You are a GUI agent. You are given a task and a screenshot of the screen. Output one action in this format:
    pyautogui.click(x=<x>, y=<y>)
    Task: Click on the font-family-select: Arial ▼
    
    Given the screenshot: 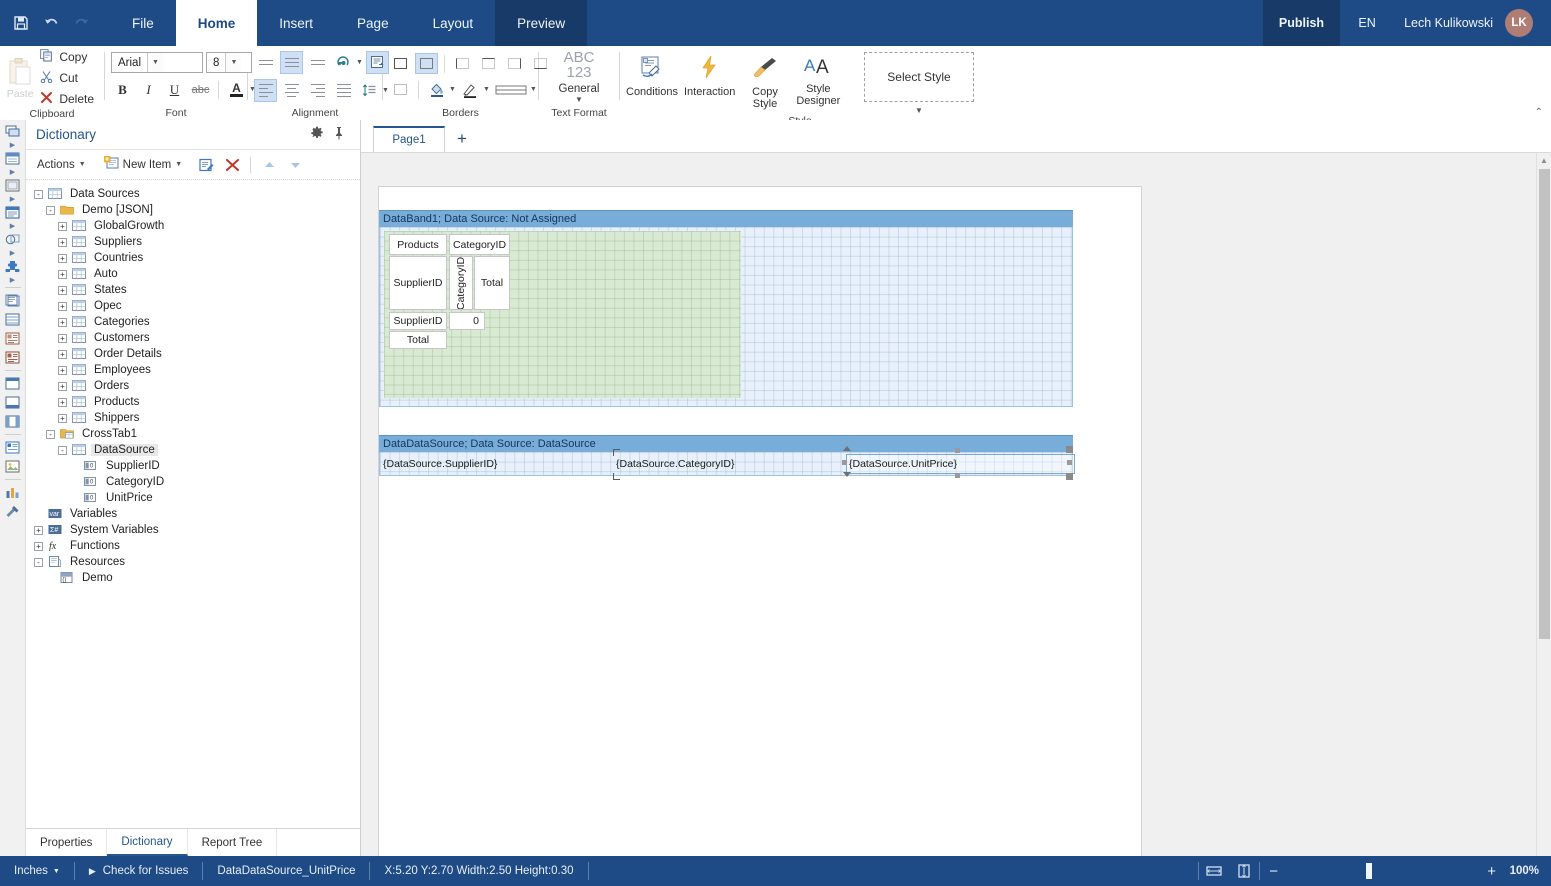 What is the action you would take?
    pyautogui.click(x=157, y=62)
    